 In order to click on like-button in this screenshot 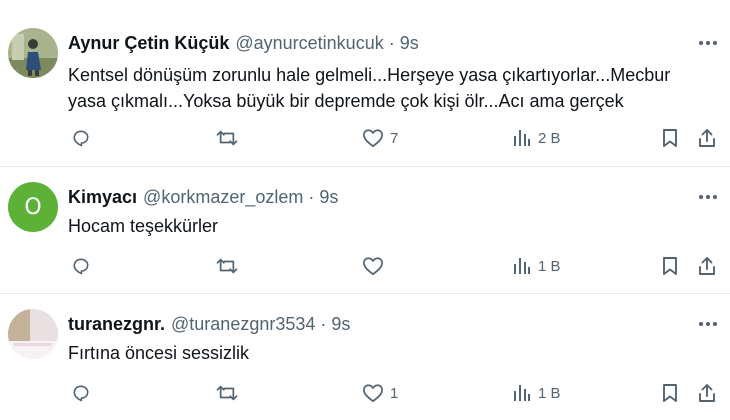, I will do `click(376, 266)`.